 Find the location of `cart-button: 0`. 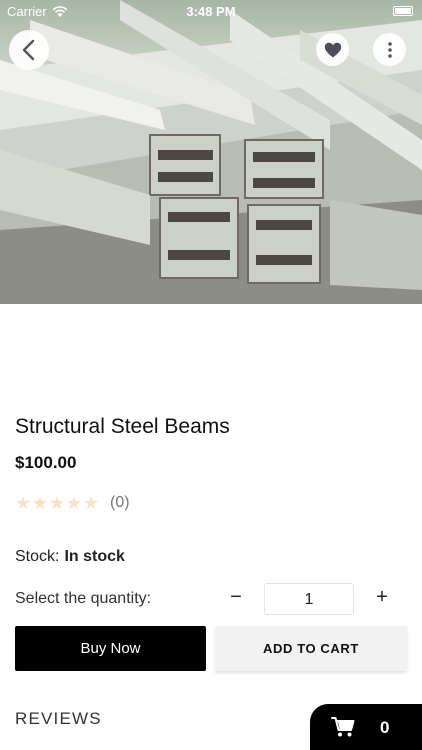

cart-button: 0 is located at coordinates (366, 727).